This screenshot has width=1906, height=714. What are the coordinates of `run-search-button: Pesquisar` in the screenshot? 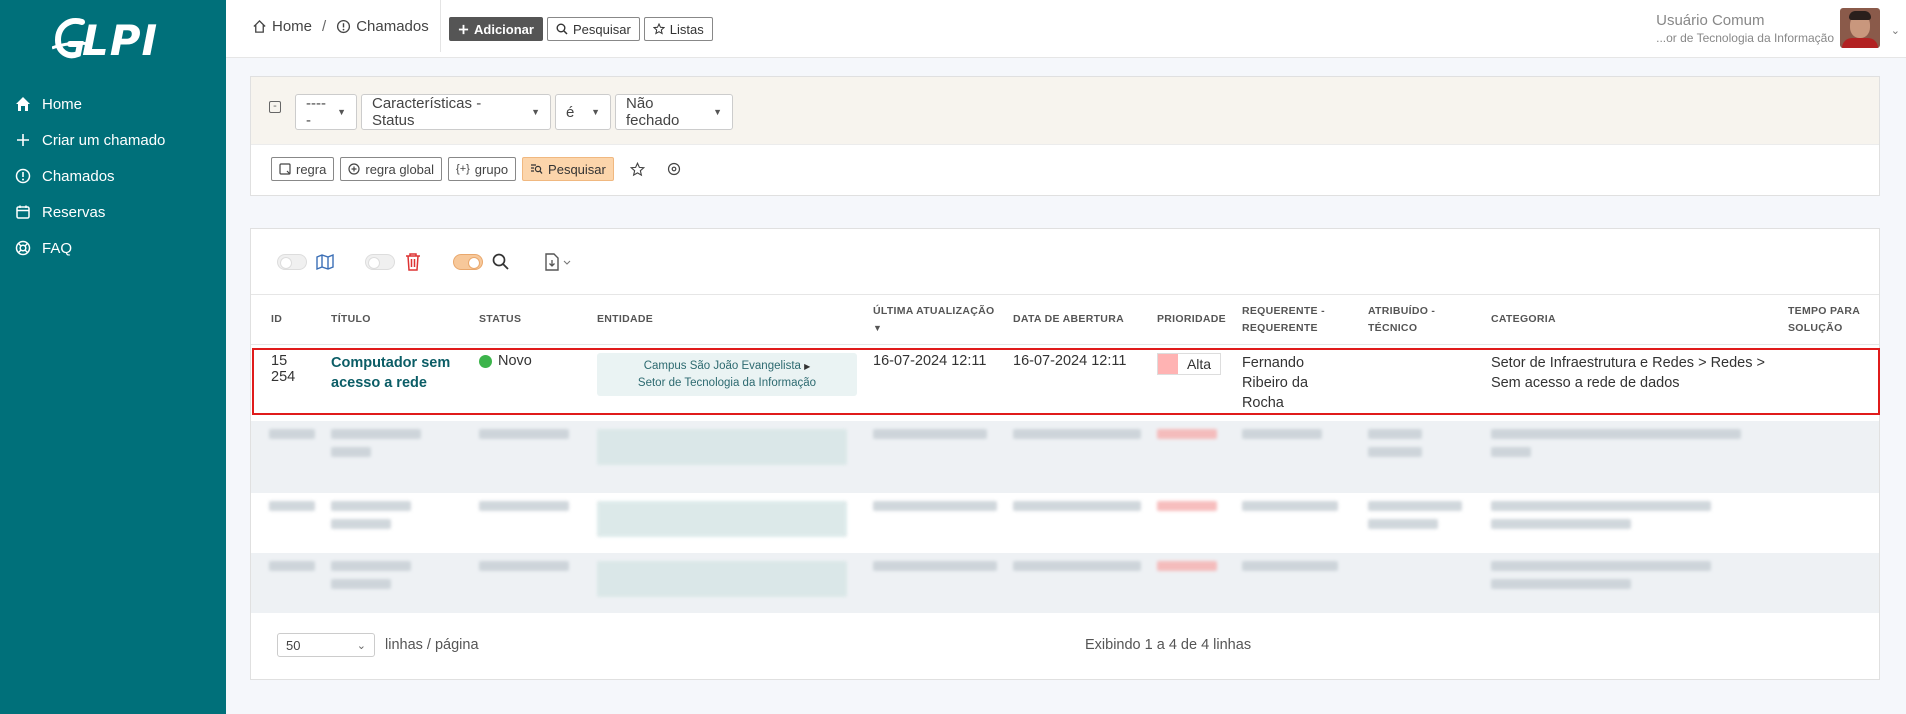 It's located at (568, 169).